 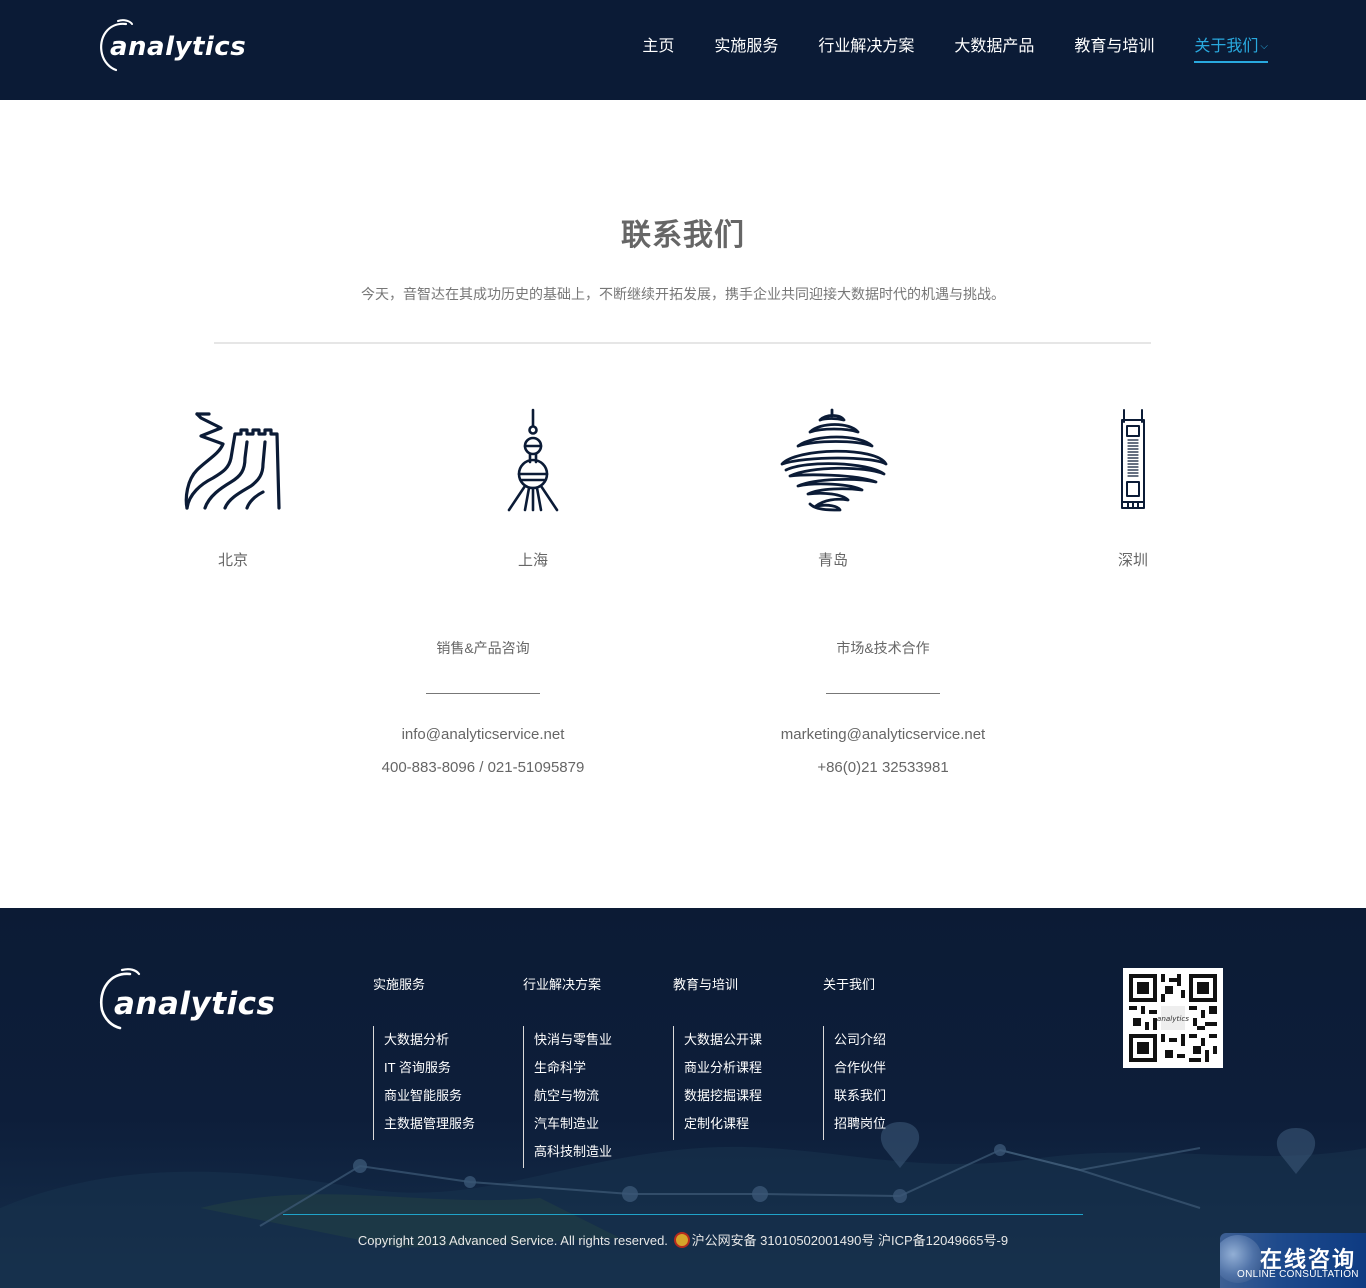 What do you see at coordinates (448, 1126) in the screenshot?
I see `footer-link: 主数据管理服务` at bounding box center [448, 1126].